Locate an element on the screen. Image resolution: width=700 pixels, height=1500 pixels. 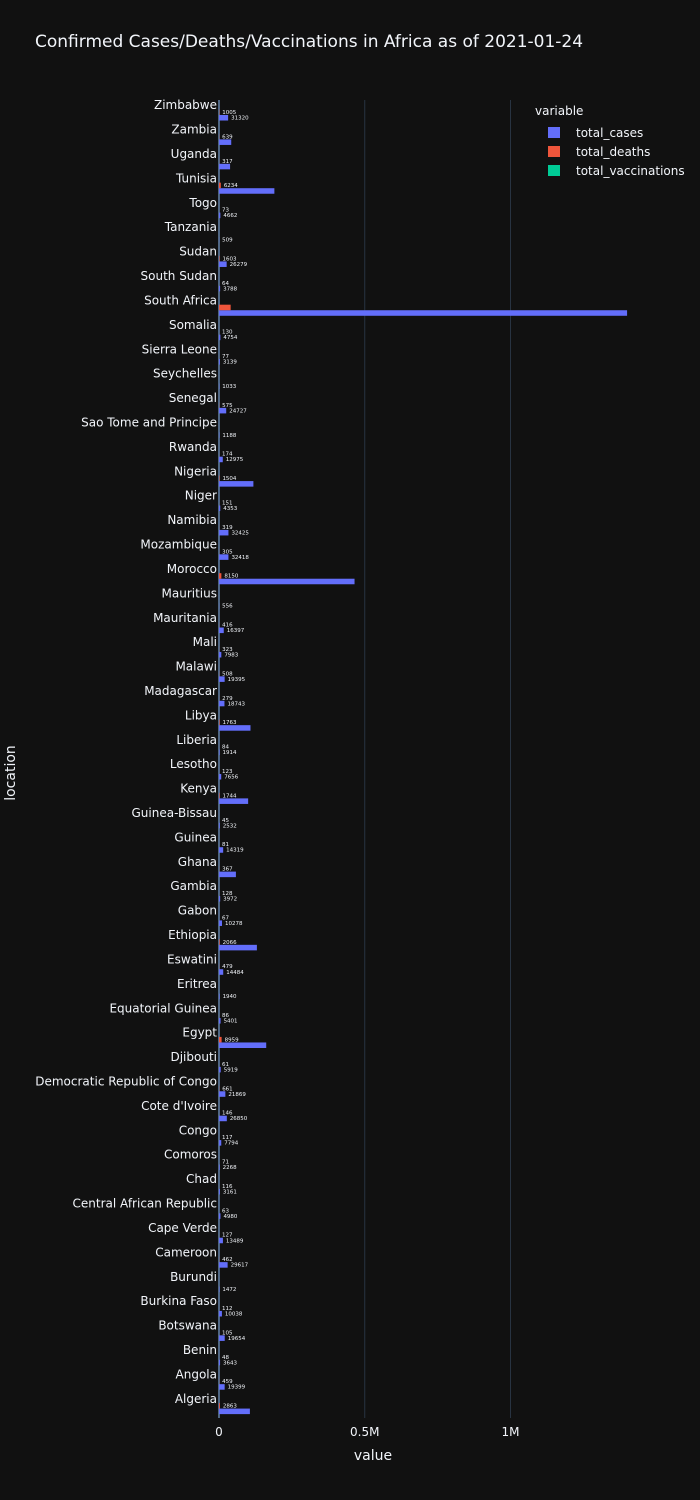
total-cases-label: 4980 is located at coordinates (230, 1217).